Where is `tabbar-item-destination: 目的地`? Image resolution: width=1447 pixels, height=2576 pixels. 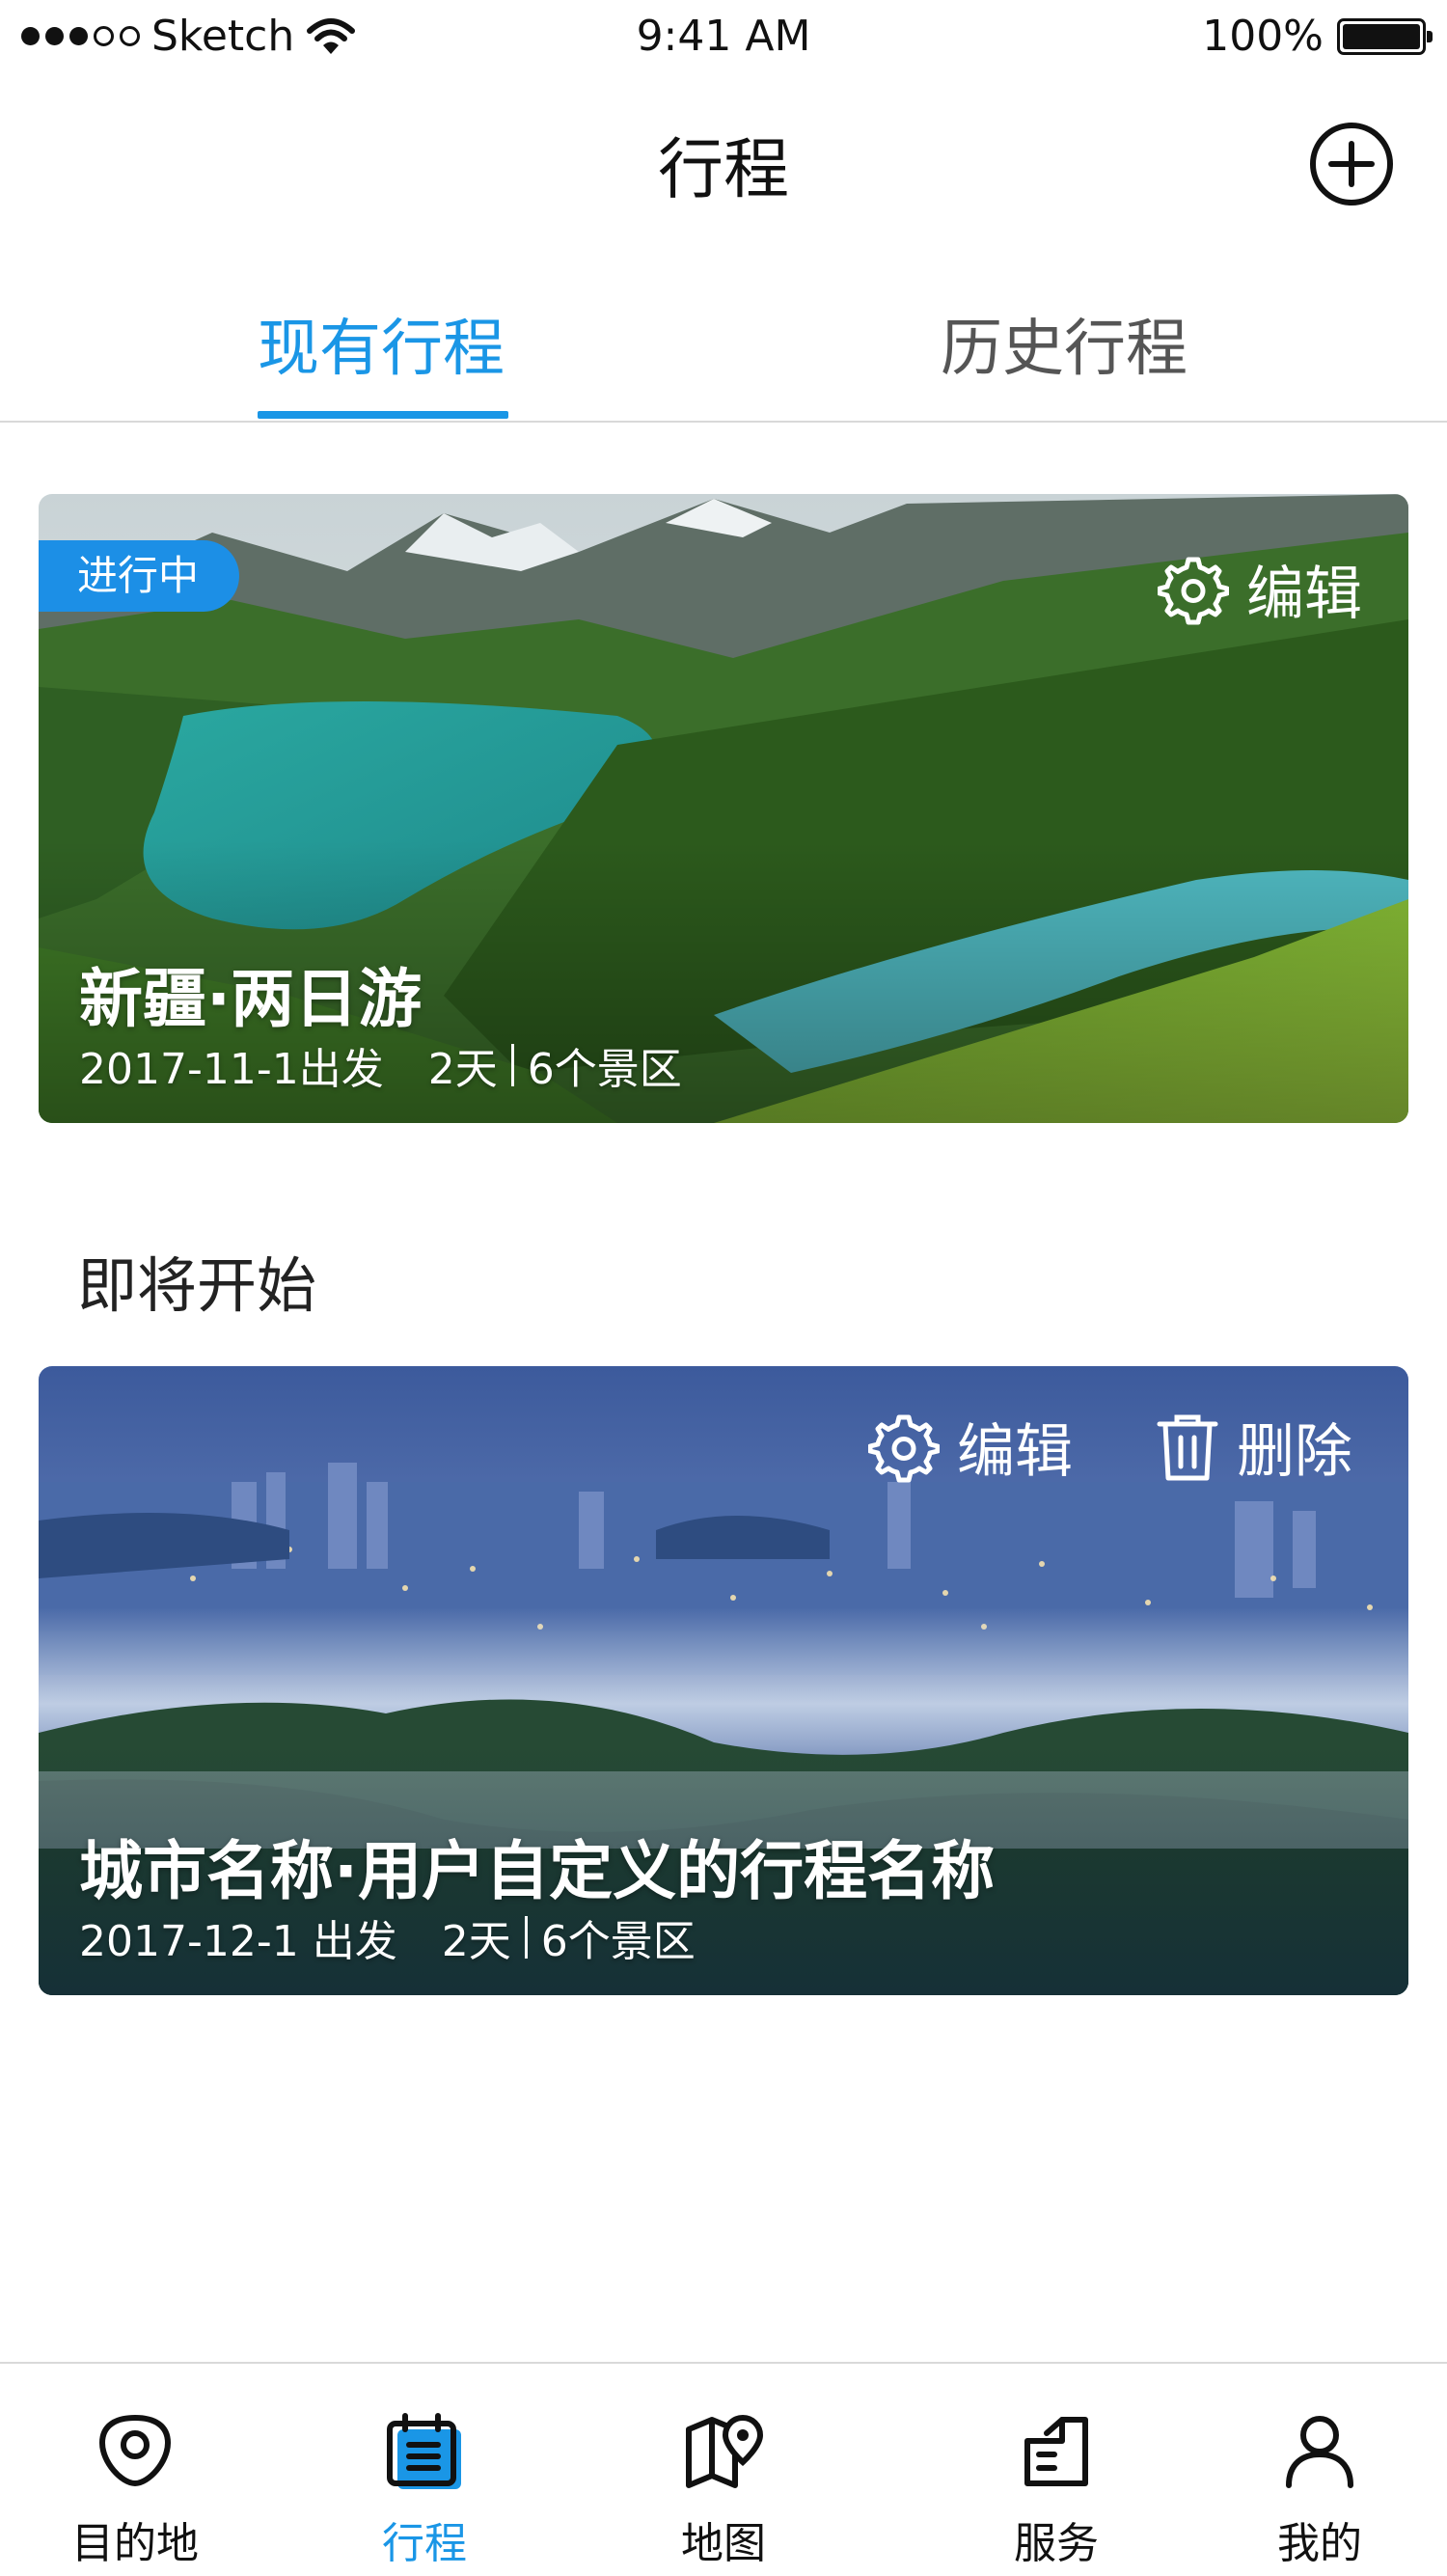 tabbar-item-destination: 目的地 is located at coordinates (135, 2470).